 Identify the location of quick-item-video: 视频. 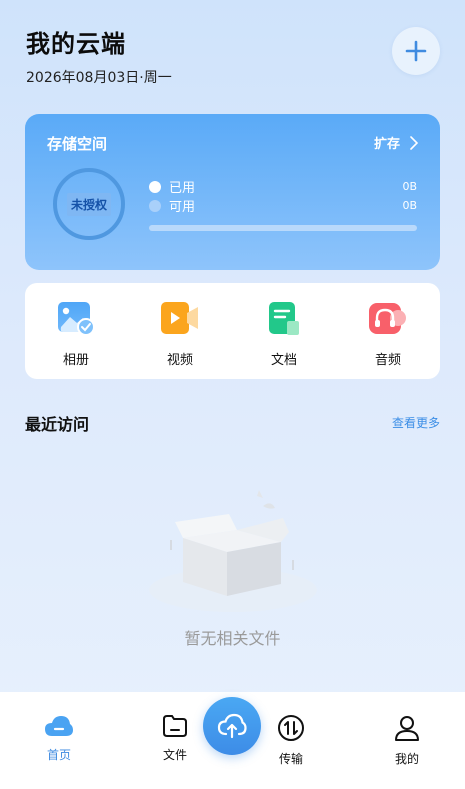
(180, 334).